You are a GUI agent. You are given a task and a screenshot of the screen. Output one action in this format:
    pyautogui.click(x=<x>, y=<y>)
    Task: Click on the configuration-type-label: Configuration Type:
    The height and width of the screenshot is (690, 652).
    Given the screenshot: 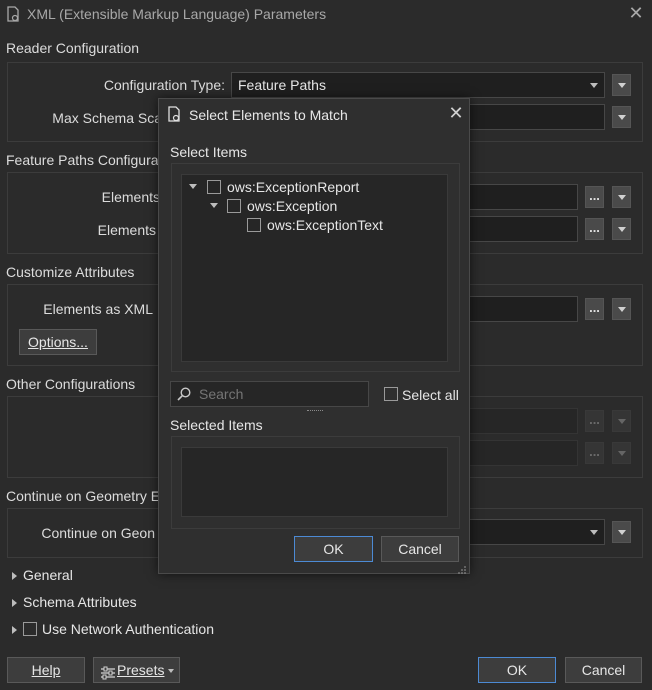 What is the action you would take?
    pyautogui.click(x=164, y=85)
    